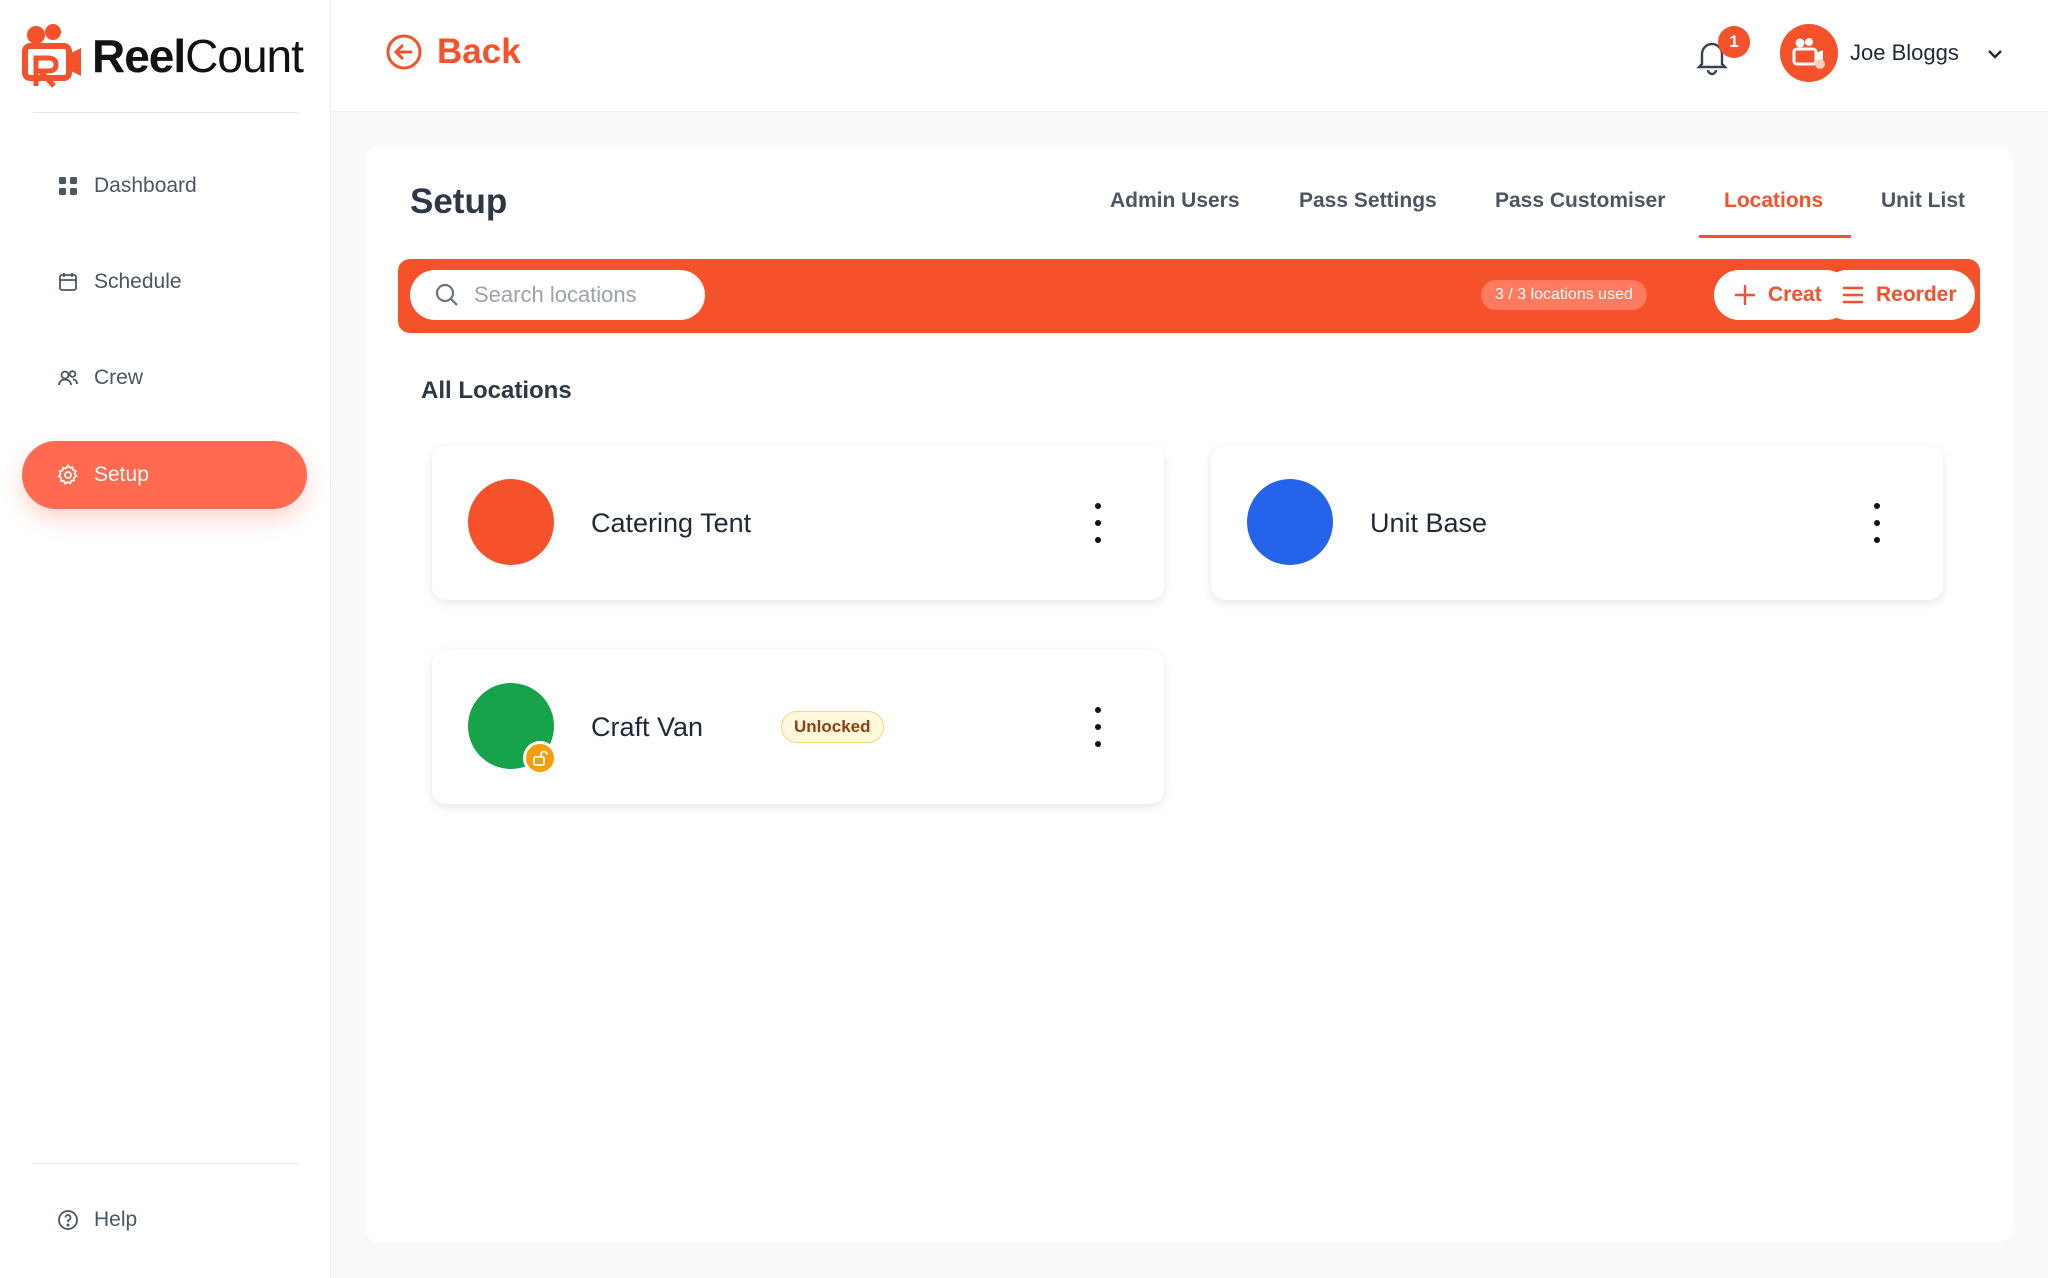 The width and height of the screenshot is (2048, 1278). I want to click on tab-admin-users: Admin Users, so click(1175, 201).